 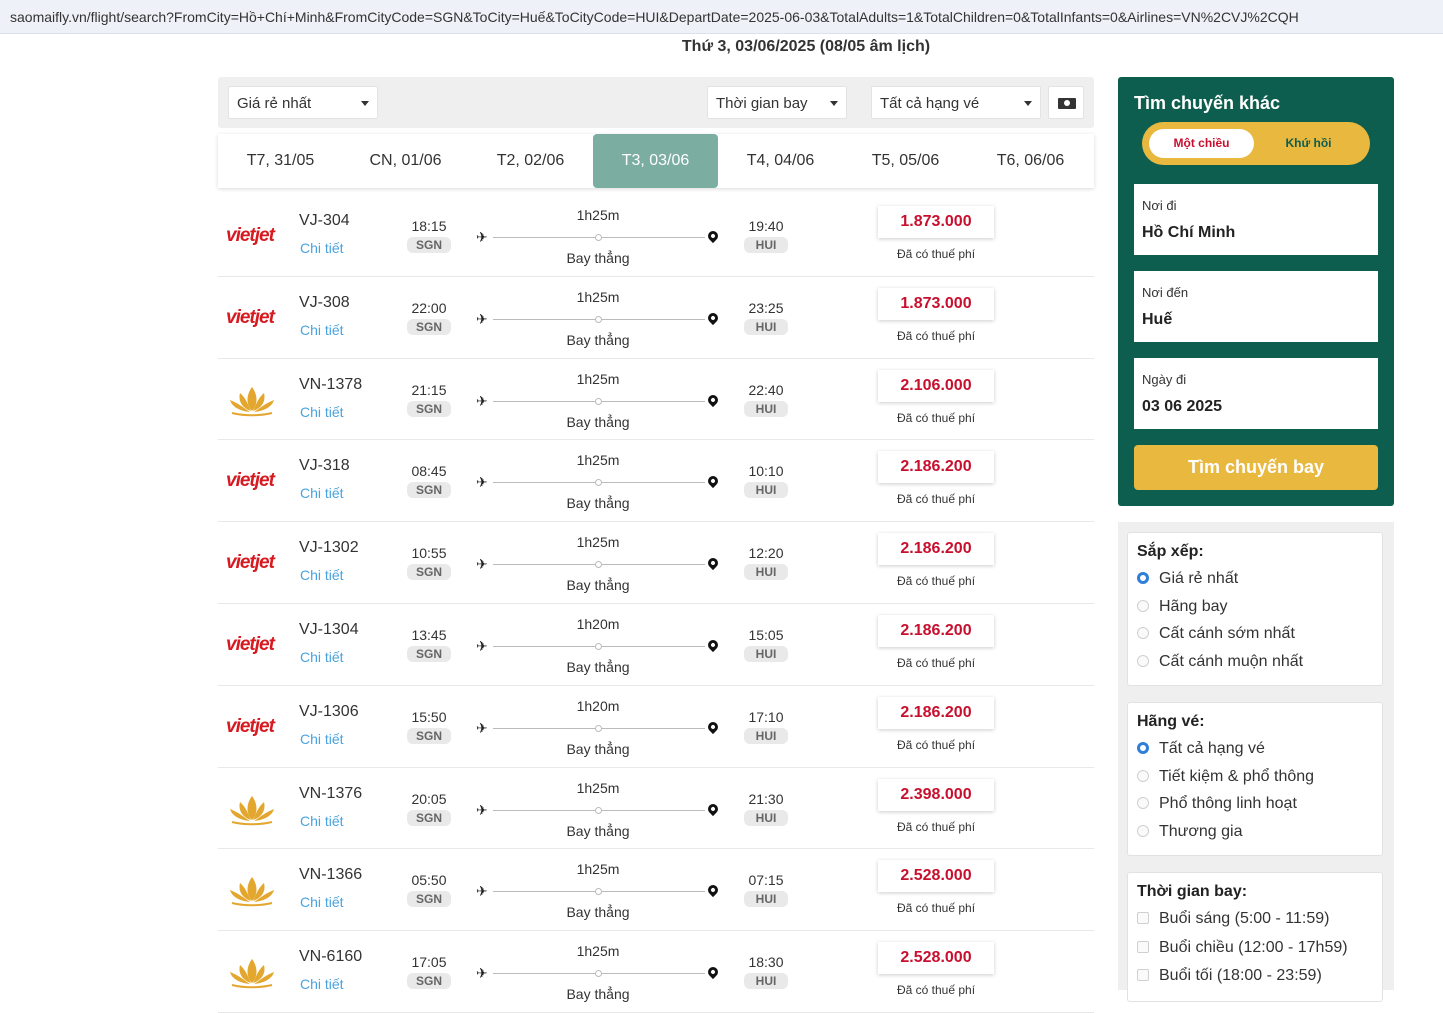 I want to click on class-filter-option: Tất cả hạng vé, so click(x=1201, y=749).